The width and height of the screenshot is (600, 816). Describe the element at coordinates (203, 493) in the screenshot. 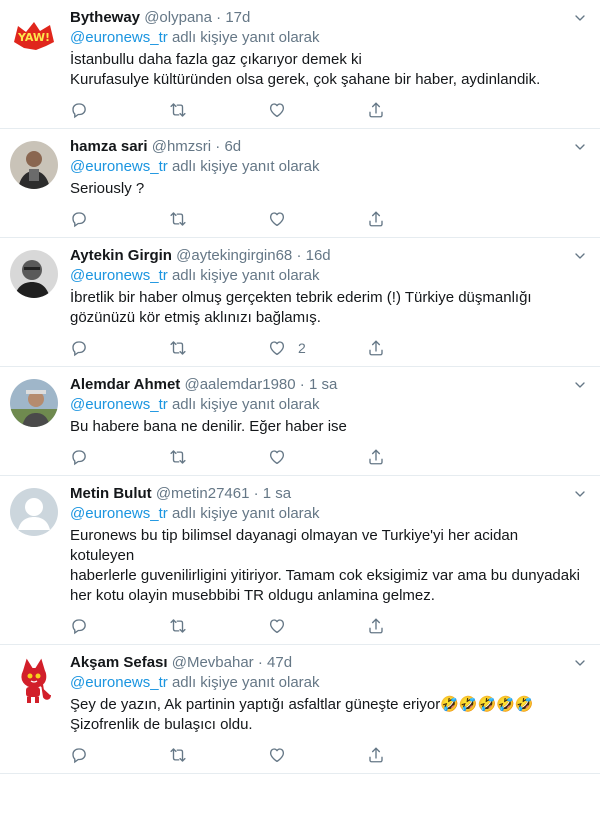

I see `user-handle: @metin27461` at that location.